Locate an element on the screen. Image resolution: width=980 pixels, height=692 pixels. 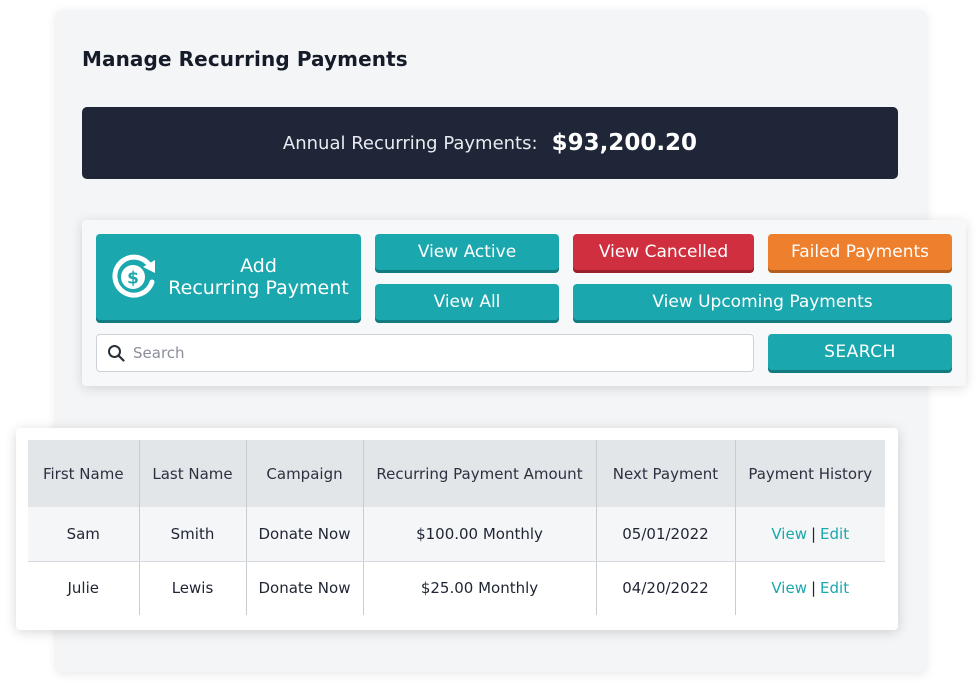
header-next-payment: Next Payment is located at coordinates (666, 473).